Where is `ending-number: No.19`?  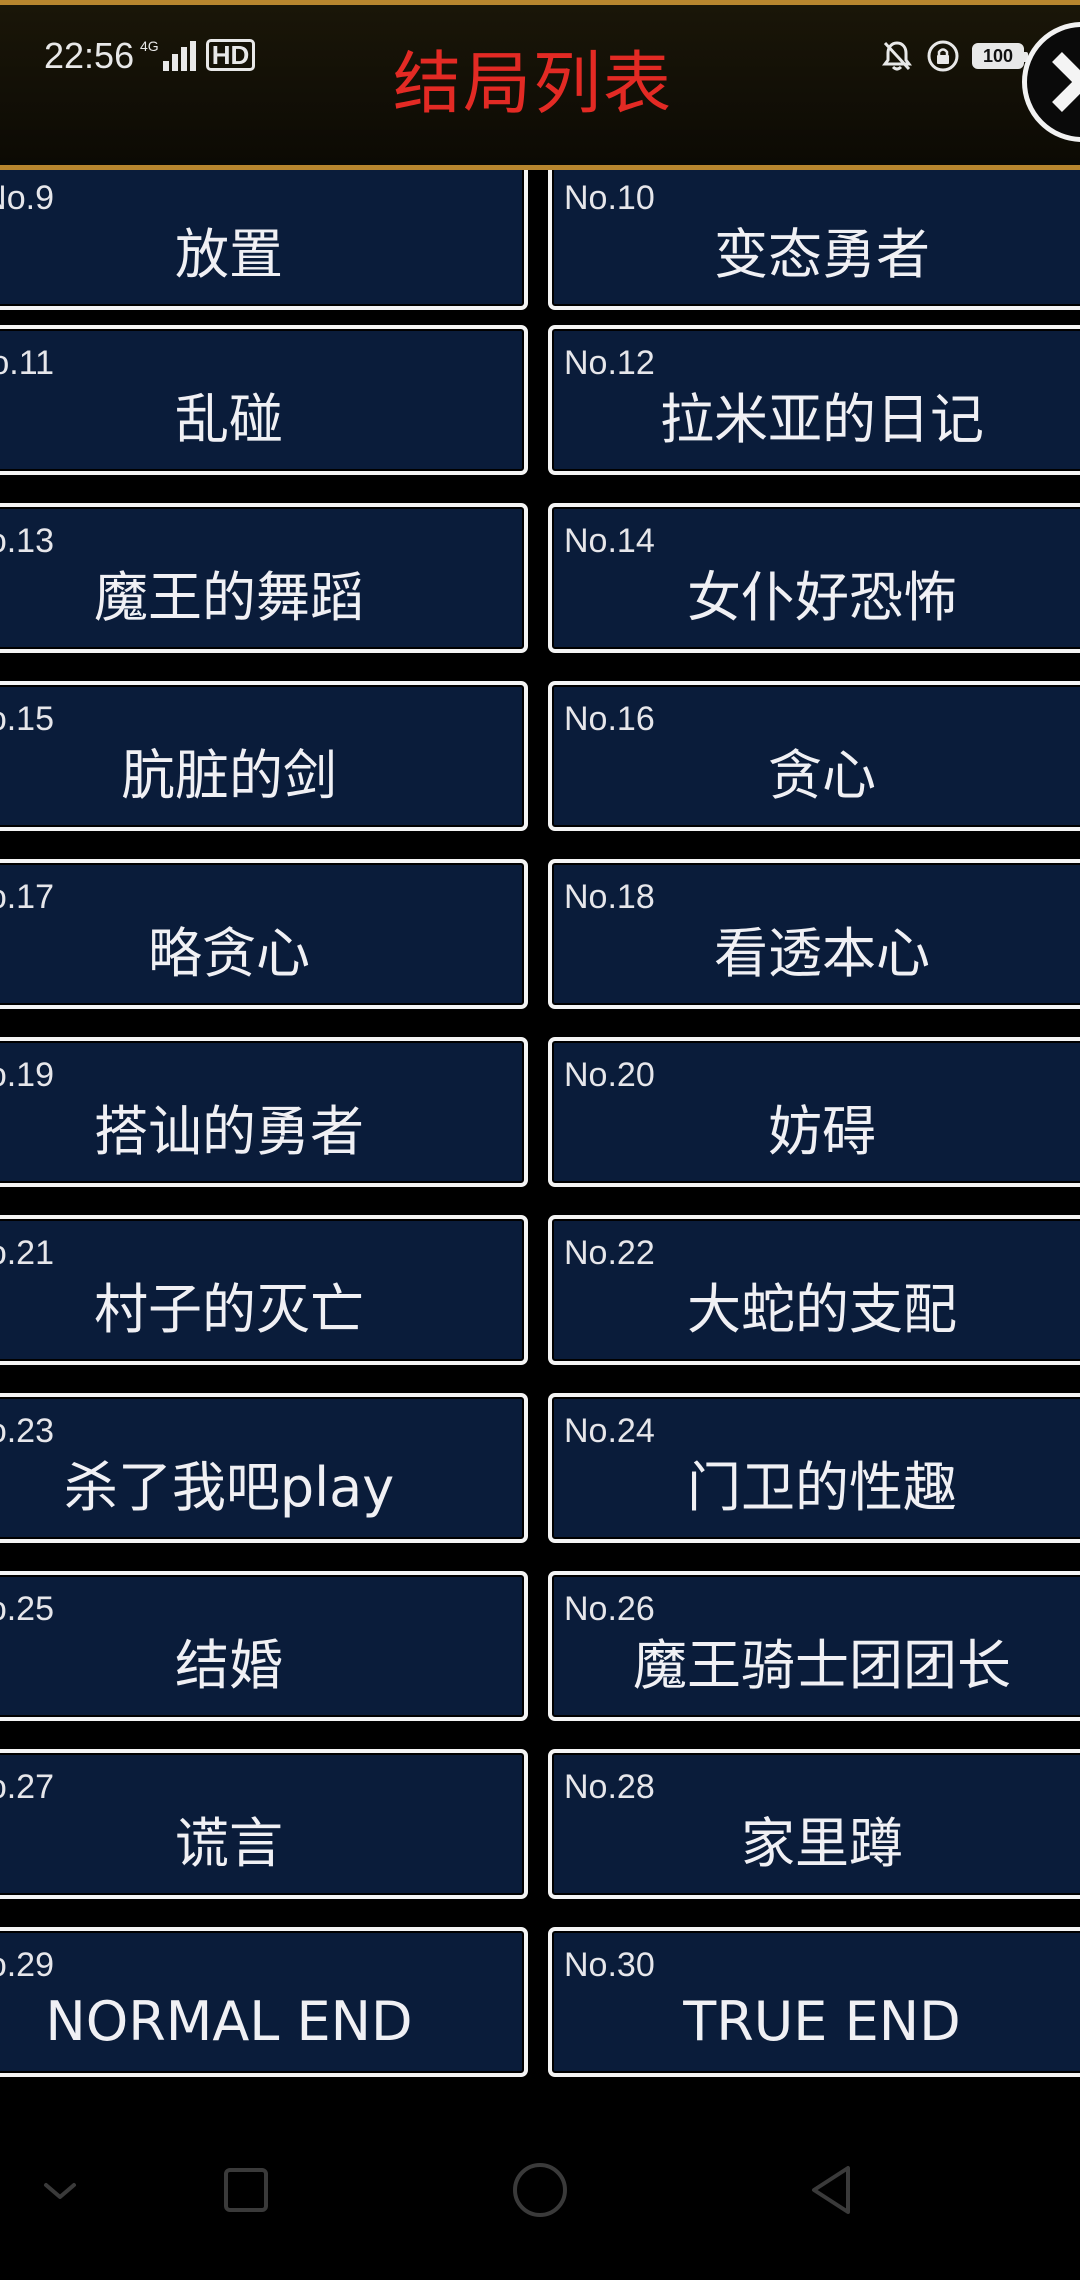 ending-number: No.19 is located at coordinates (27, 1075).